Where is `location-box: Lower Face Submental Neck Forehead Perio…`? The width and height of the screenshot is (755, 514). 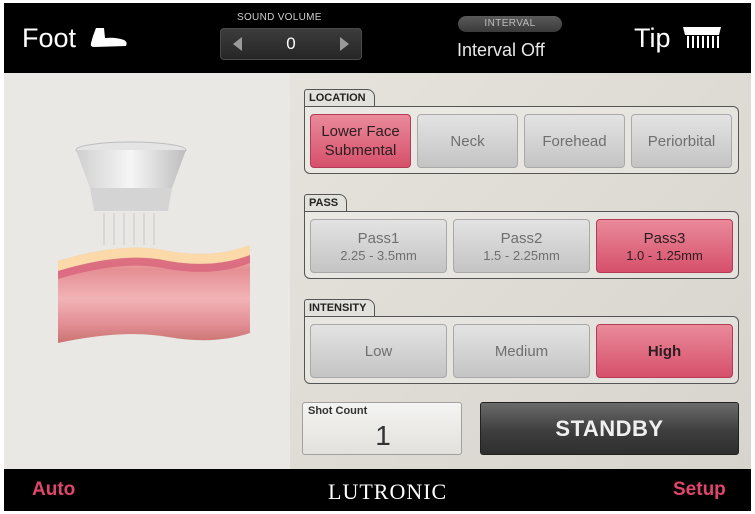
location-box: Lower Face Submental Neck Forehead Perio… is located at coordinates (521, 140).